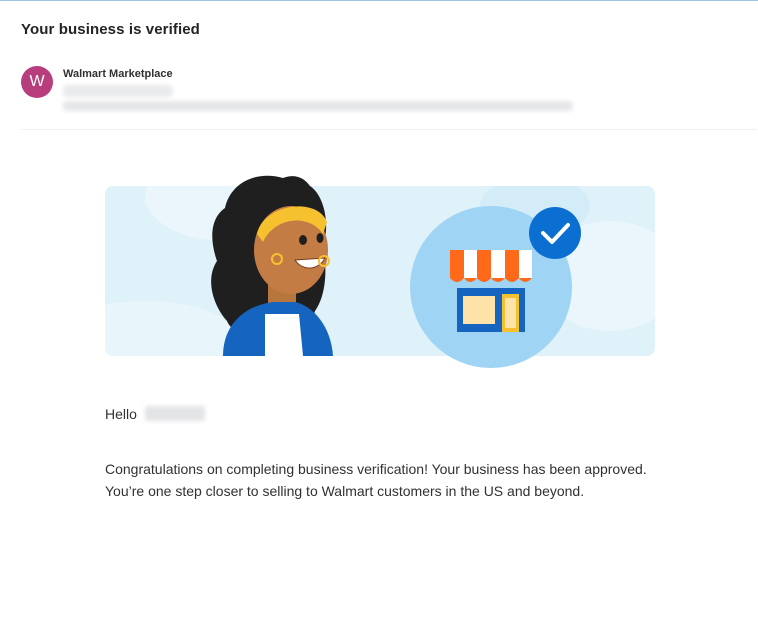 Image resolution: width=758 pixels, height=636 pixels. I want to click on header-divider, so click(389, 129).